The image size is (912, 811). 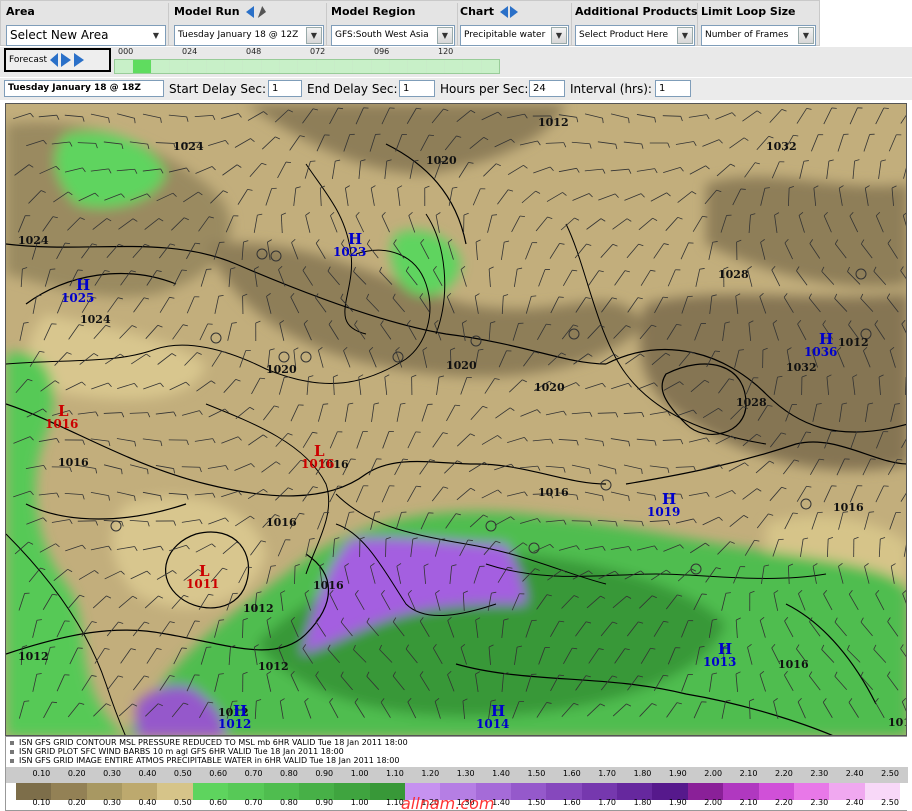 What do you see at coordinates (54, 60) in the screenshot?
I see `step-back-icon` at bounding box center [54, 60].